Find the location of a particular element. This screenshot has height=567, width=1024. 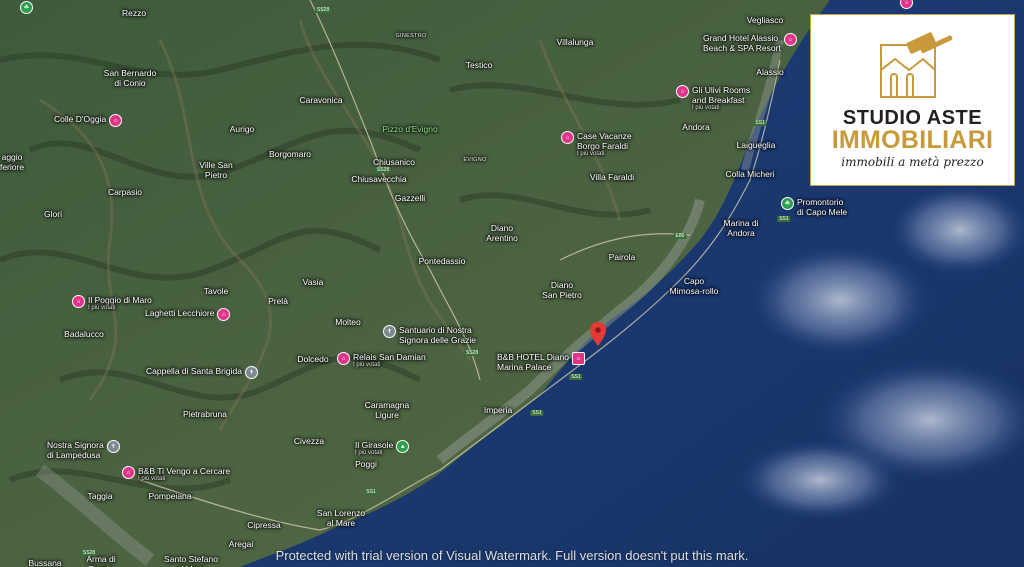

place-label-marina-andora: Marina di Andora is located at coordinates (741, 228).